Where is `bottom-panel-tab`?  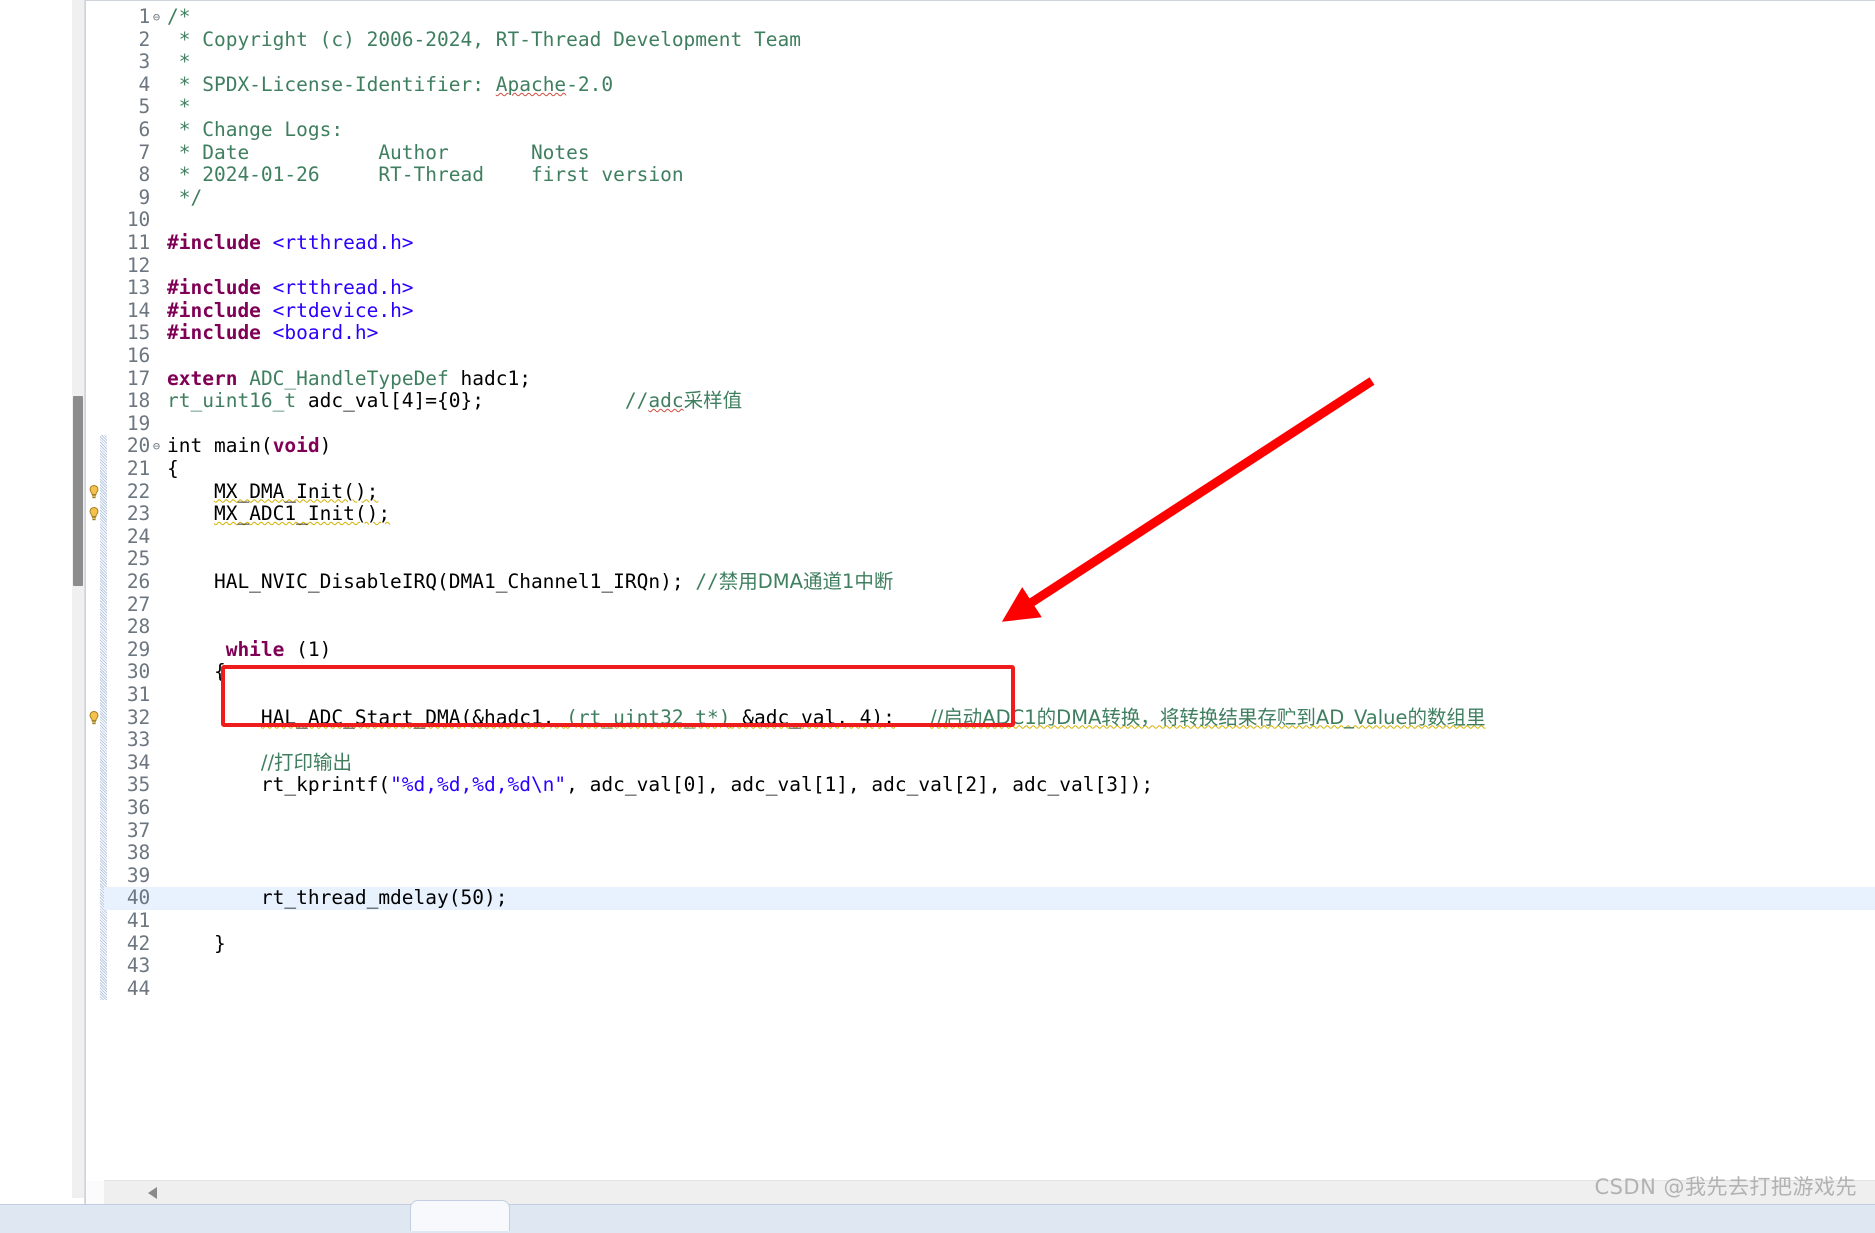
bottom-panel-tab is located at coordinates (268, 1220).